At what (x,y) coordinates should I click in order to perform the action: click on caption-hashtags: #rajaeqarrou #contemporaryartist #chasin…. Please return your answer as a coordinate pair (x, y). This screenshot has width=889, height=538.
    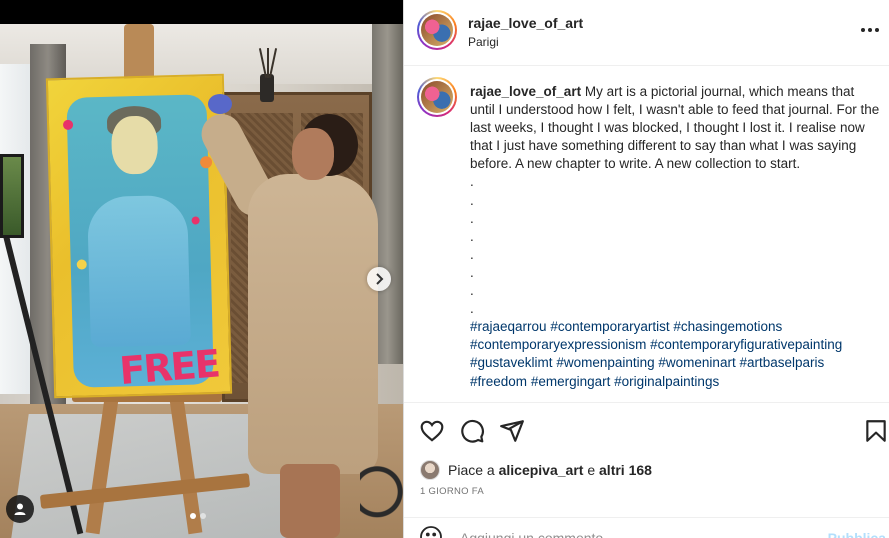
    Looking at the image, I should click on (675, 354).